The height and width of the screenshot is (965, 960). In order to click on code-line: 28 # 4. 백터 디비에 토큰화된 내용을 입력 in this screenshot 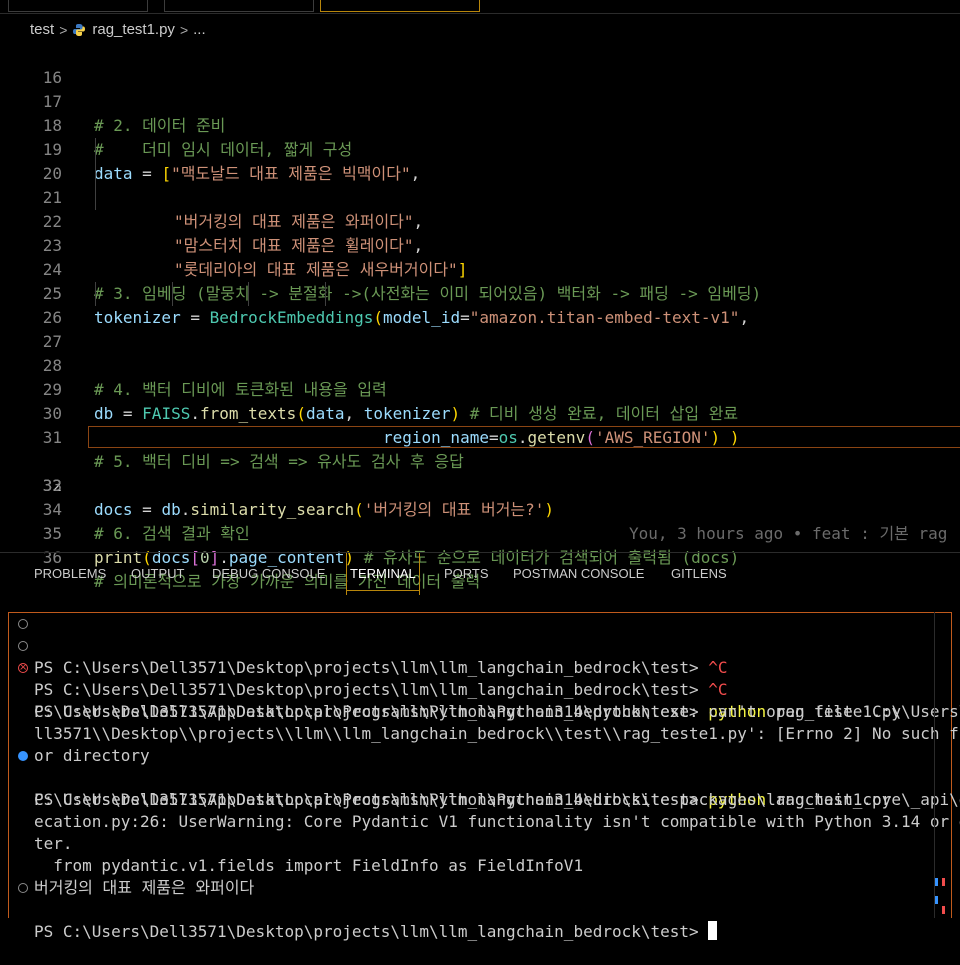, I will do `click(480, 364)`.